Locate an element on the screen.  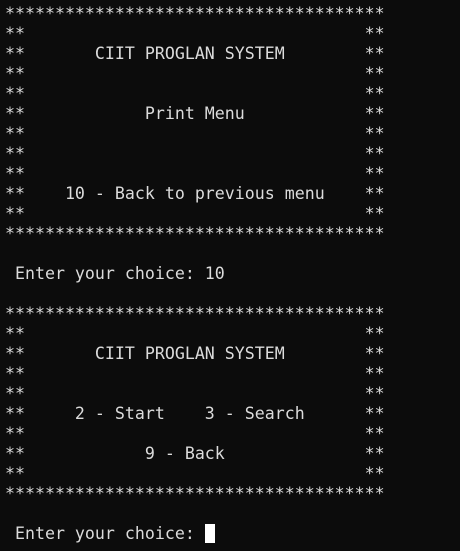
choice-prompt: Enter your choice: is located at coordinates (105, 533).